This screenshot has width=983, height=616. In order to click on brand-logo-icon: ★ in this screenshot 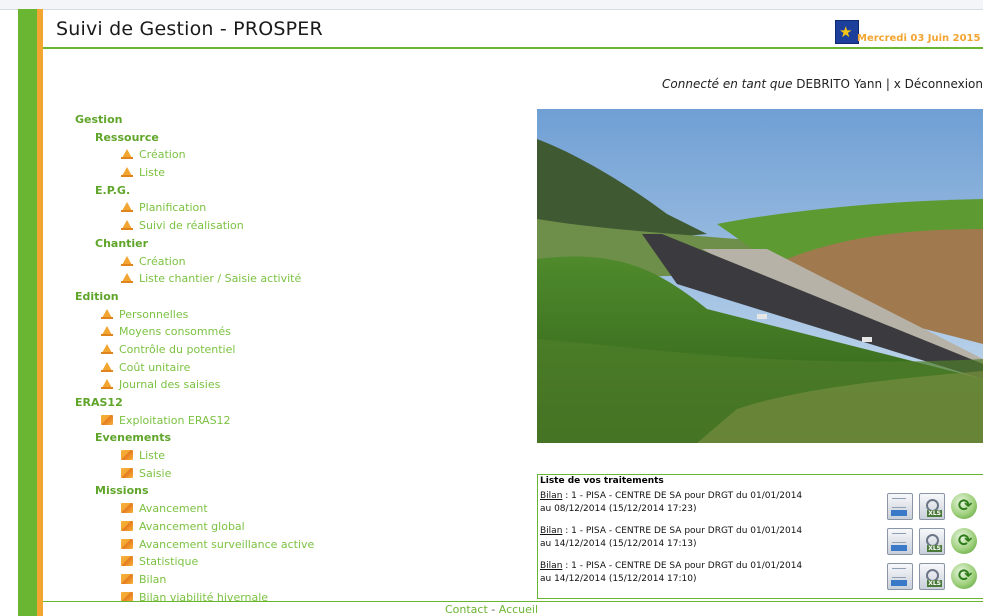, I will do `click(847, 32)`.